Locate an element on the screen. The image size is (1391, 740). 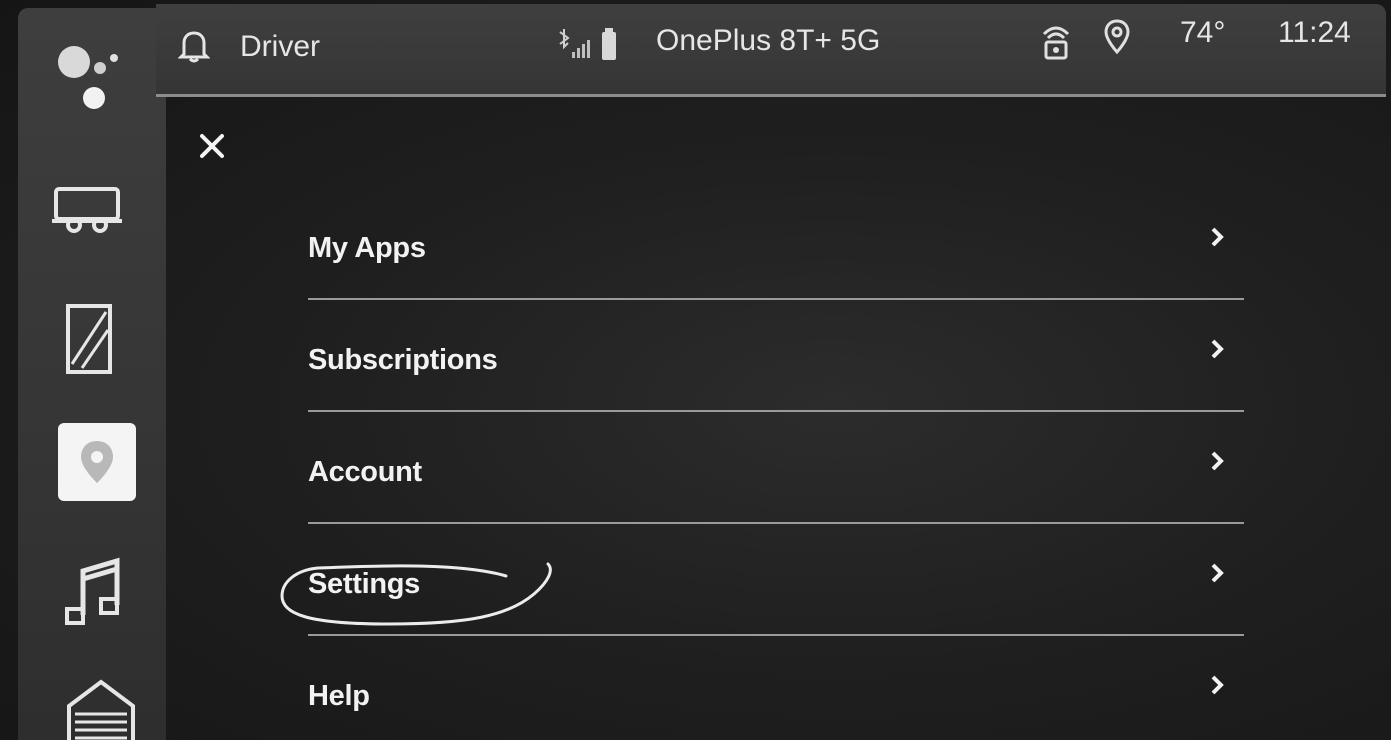
app-rail is located at coordinates (92, 374).